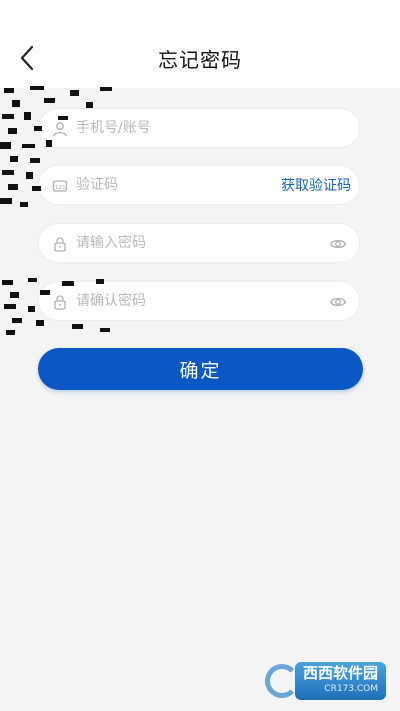 The image size is (400, 711). What do you see at coordinates (60, 244) in the screenshot?
I see `lock-icon` at bounding box center [60, 244].